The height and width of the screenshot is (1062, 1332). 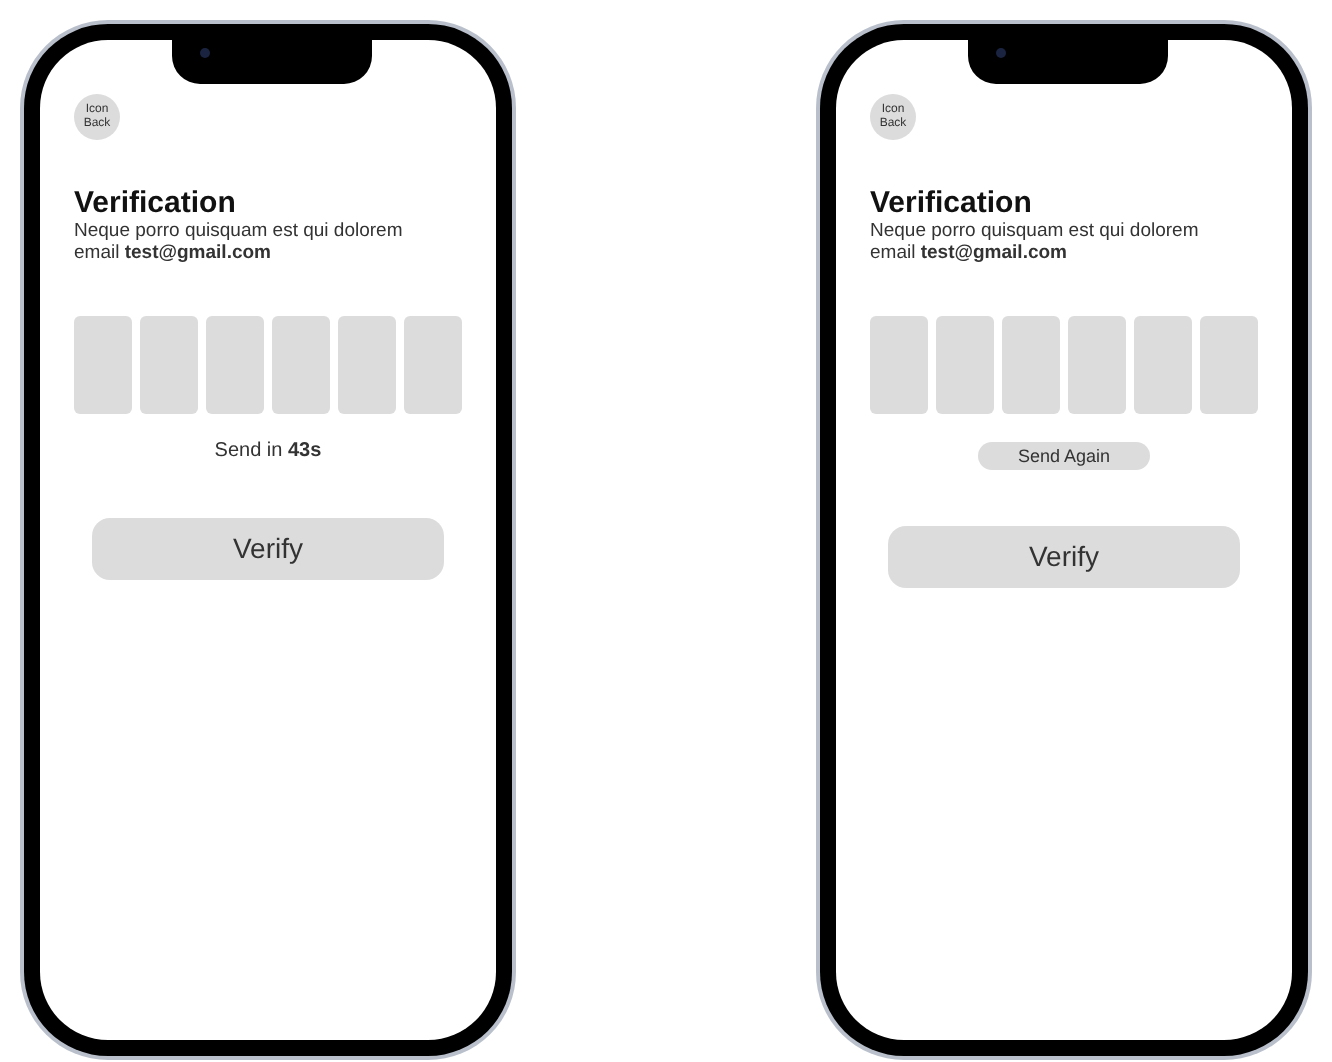 I want to click on resend-countdown: Send in 43s, so click(x=268, y=452).